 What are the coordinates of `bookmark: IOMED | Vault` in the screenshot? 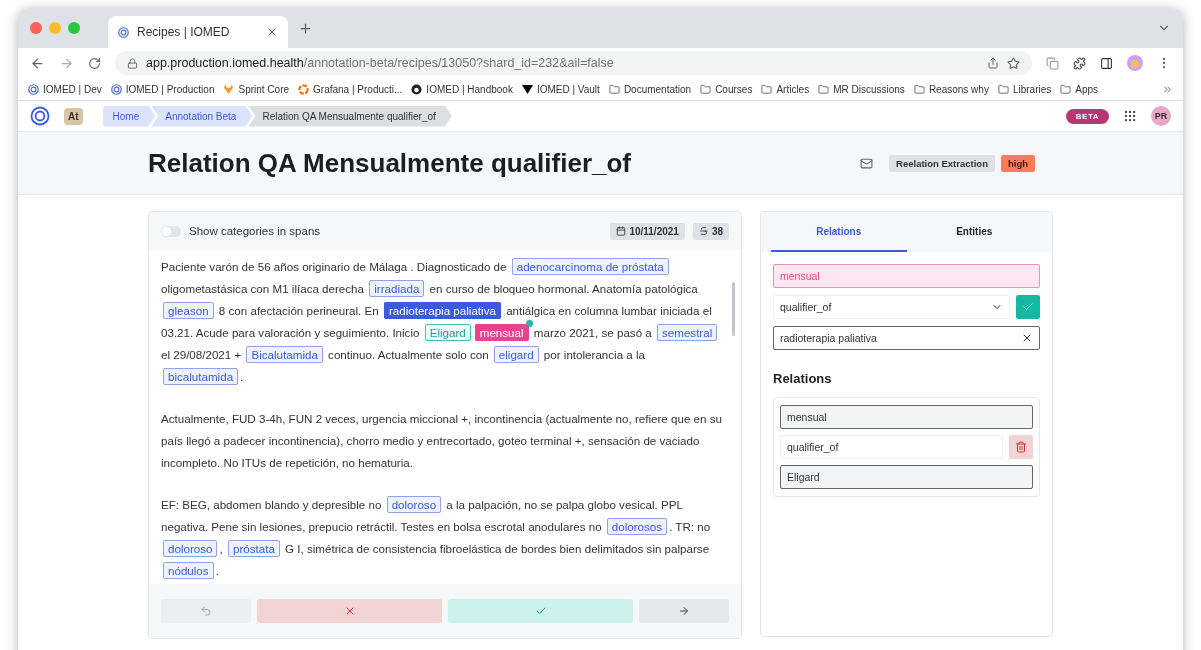 It's located at (560, 89).